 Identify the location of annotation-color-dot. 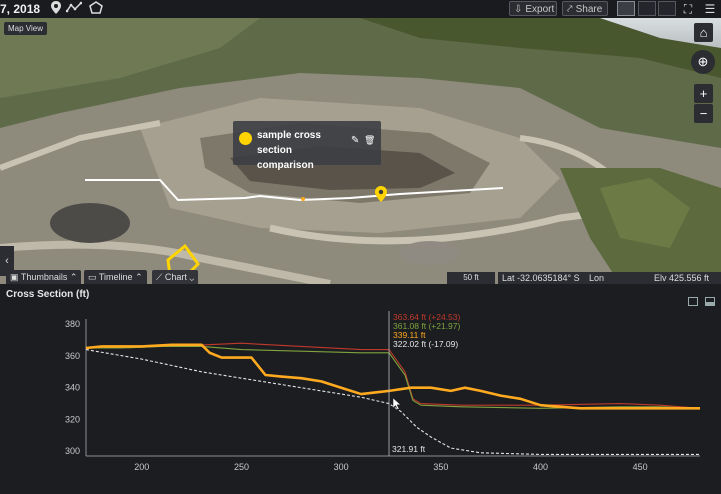
(245, 138).